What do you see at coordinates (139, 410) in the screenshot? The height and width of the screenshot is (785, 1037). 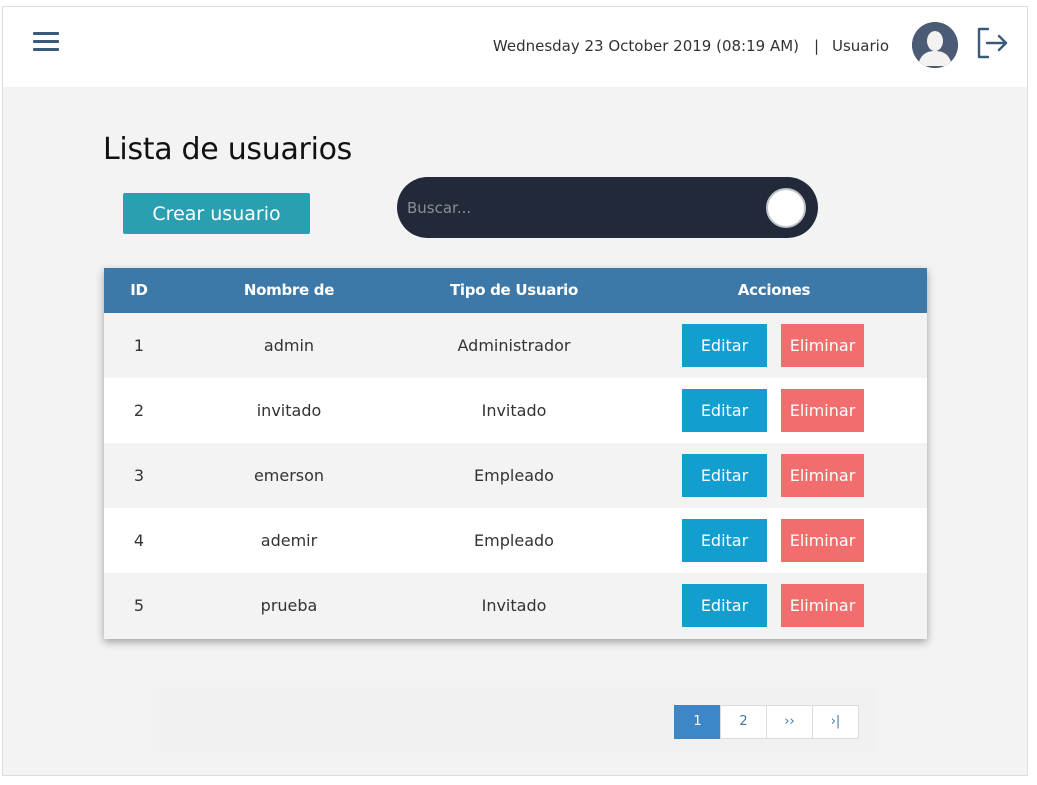 I see `cell-id: 2` at bounding box center [139, 410].